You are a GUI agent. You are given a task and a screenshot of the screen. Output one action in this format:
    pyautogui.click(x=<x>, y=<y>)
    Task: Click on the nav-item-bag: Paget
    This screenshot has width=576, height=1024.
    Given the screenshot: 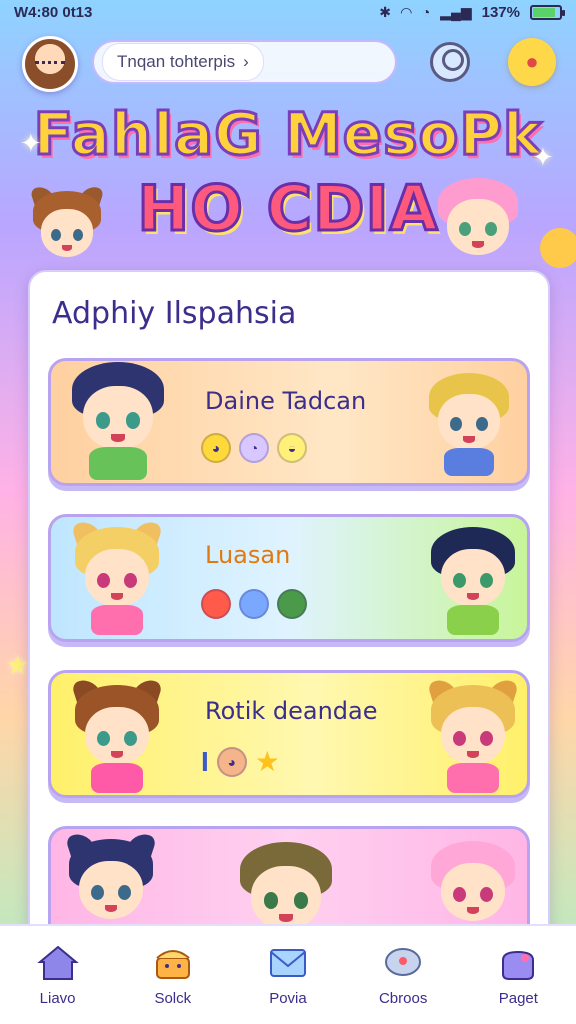 What is the action you would take?
    pyautogui.click(x=518, y=975)
    